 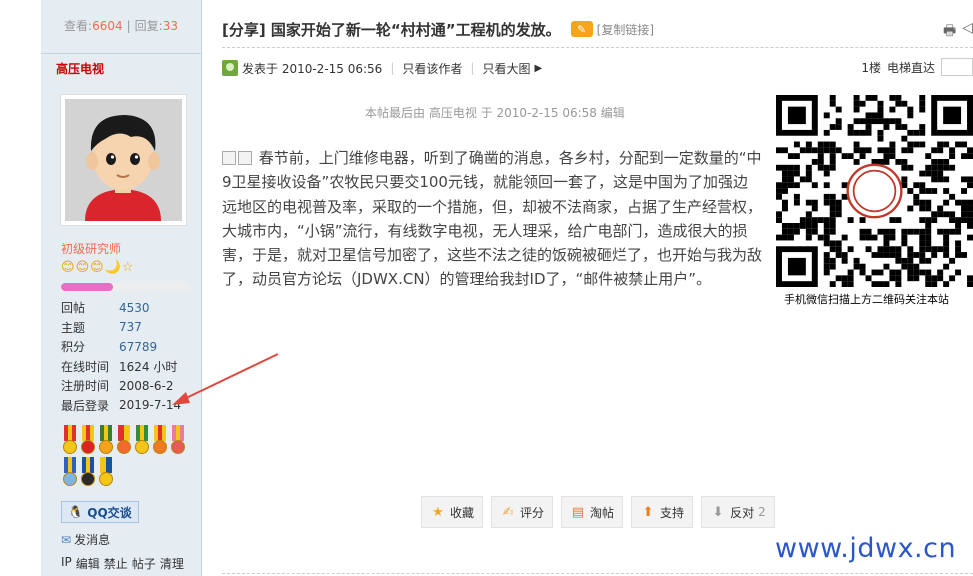 I want to click on title-divider, so click(x=597, y=47).